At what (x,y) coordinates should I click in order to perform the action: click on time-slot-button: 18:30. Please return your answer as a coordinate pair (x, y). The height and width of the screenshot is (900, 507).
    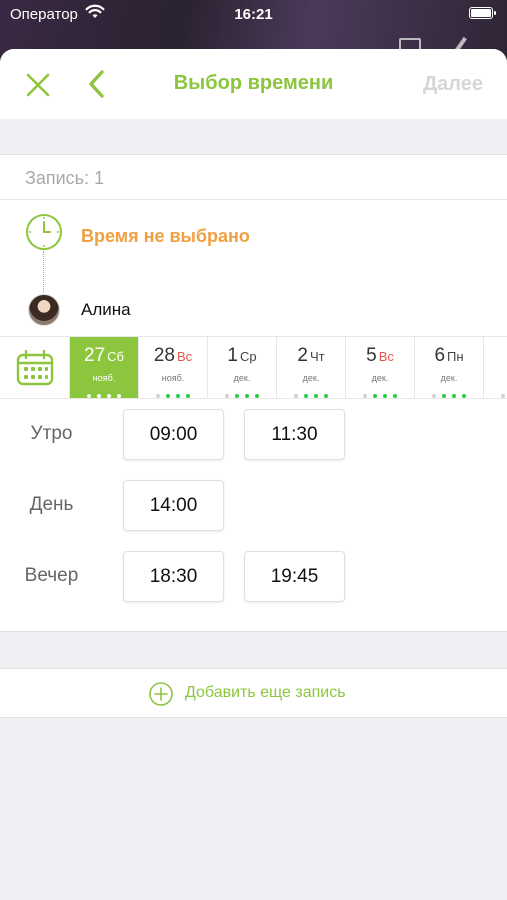
    Looking at the image, I should click on (173, 576).